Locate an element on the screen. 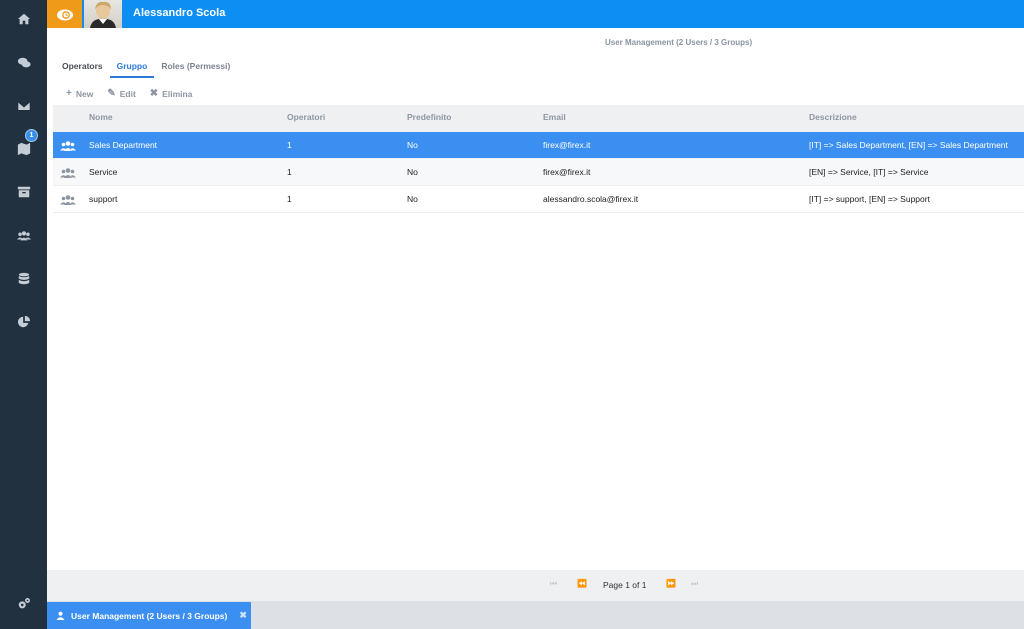 Image resolution: width=1024 pixels, height=629 pixels. tab-bar: Operators Gruppo Roles (Permessi) is located at coordinates (146, 68).